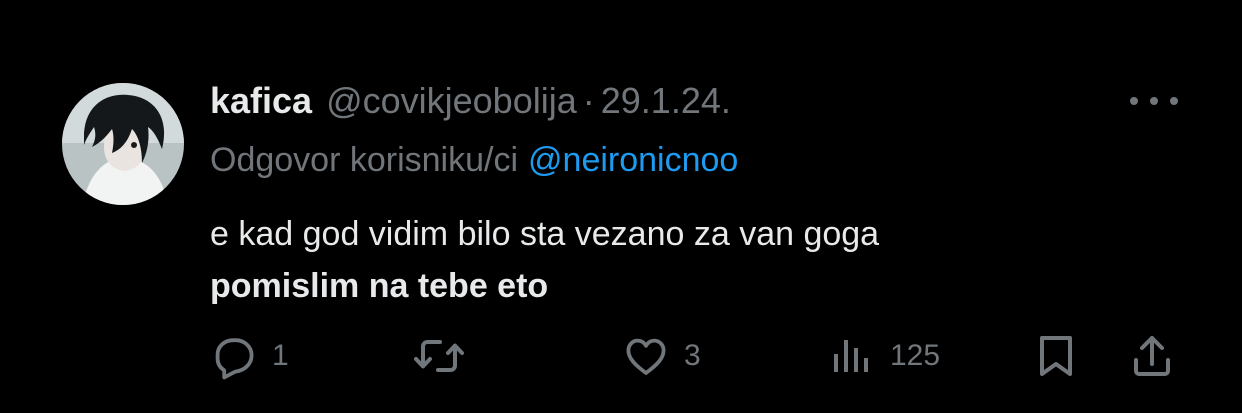  I want to click on tweet-text-bold-line: pomislim na tebe eto, so click(379, 286).